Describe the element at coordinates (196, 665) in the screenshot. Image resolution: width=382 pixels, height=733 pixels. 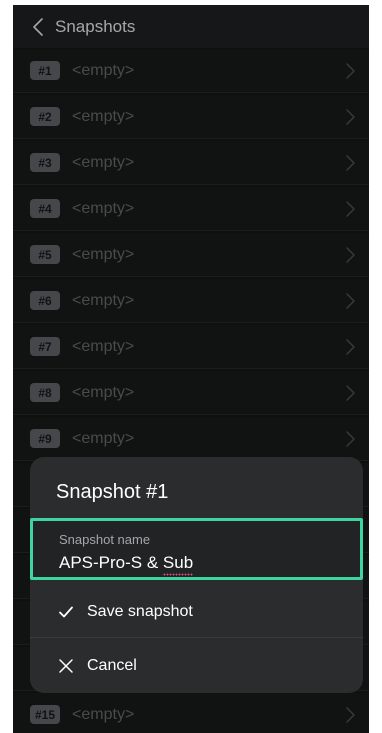
I see `cancel-button: Cancel` at that location.